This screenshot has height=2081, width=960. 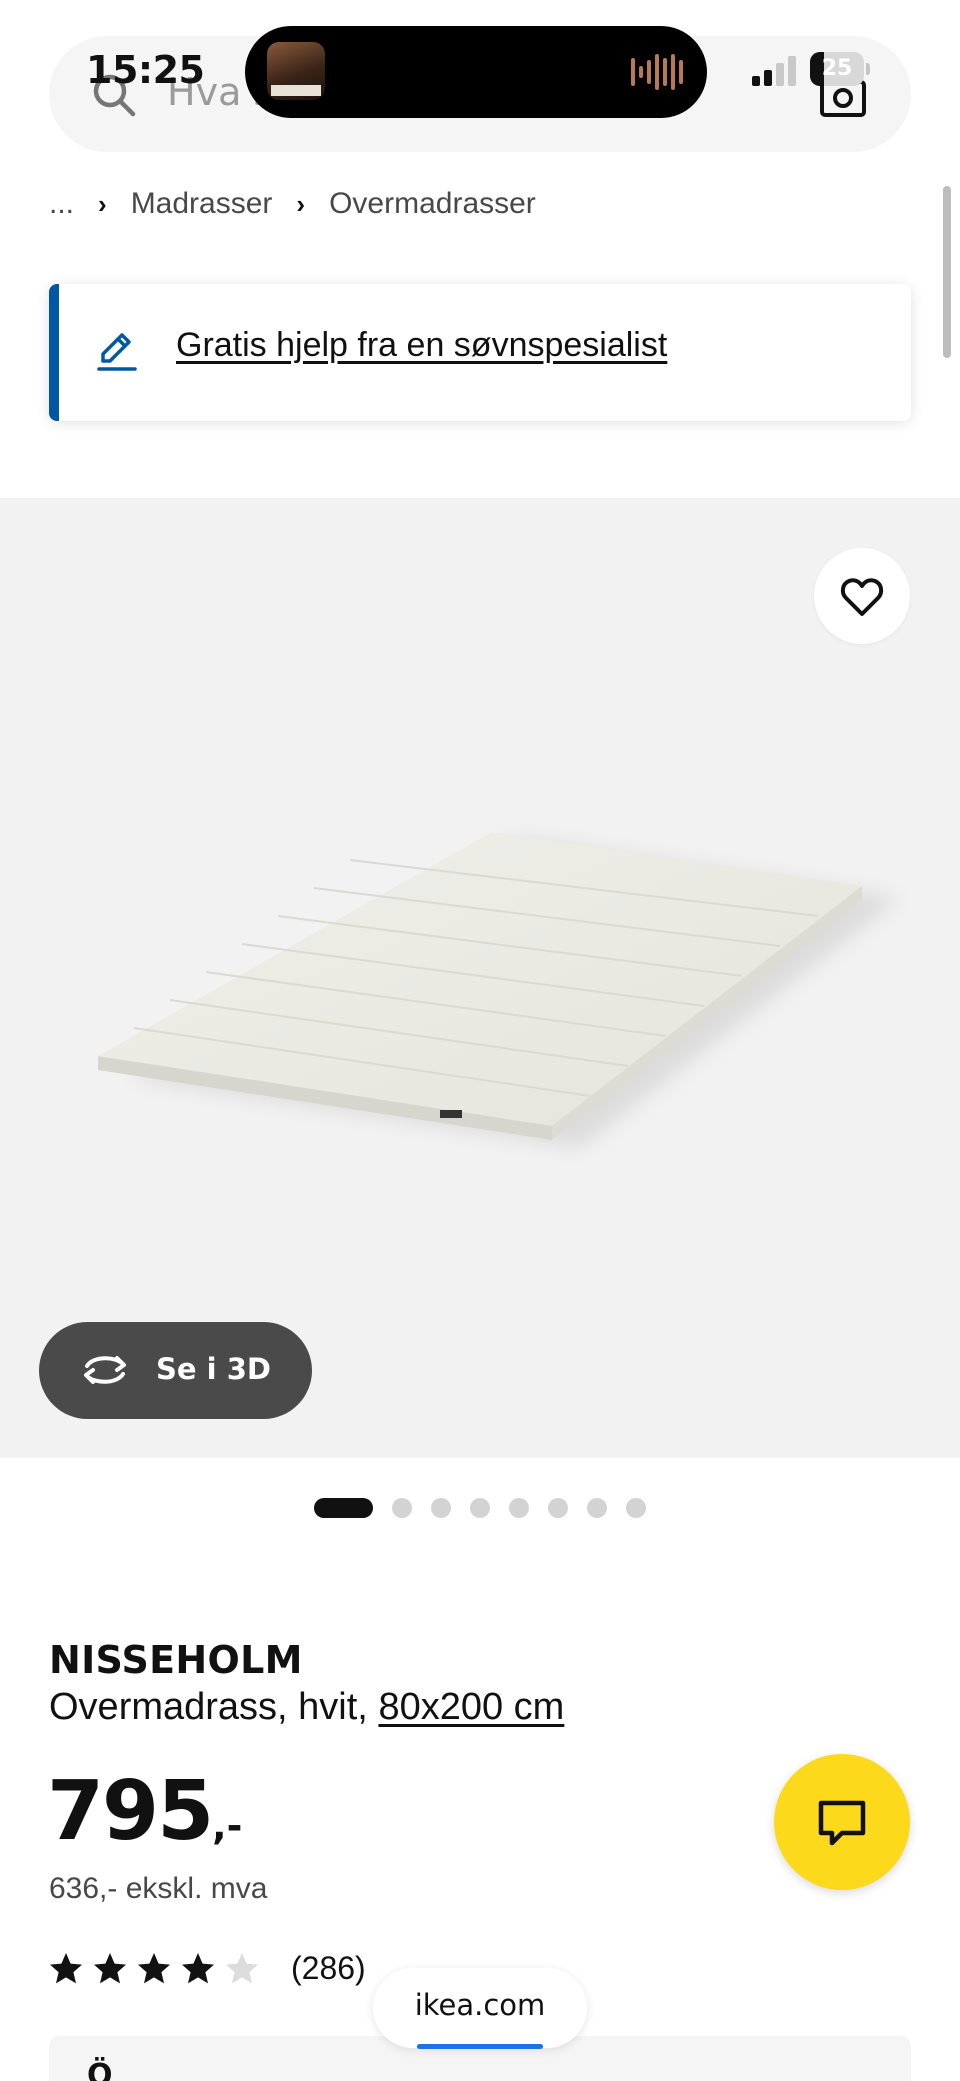 I want to click on status-time: 15:25, so click(x=145, y=70).